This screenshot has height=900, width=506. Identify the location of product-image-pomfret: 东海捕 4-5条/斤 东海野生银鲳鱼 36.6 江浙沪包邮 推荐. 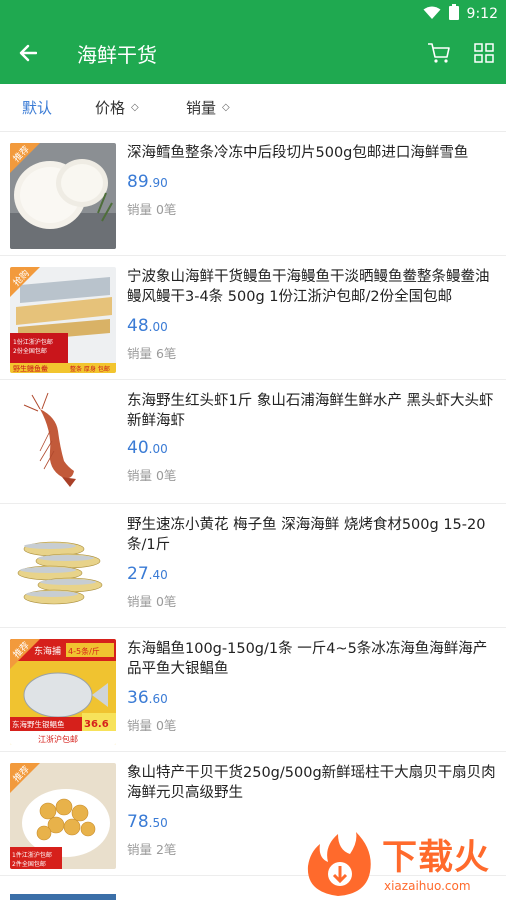
(63, 692).